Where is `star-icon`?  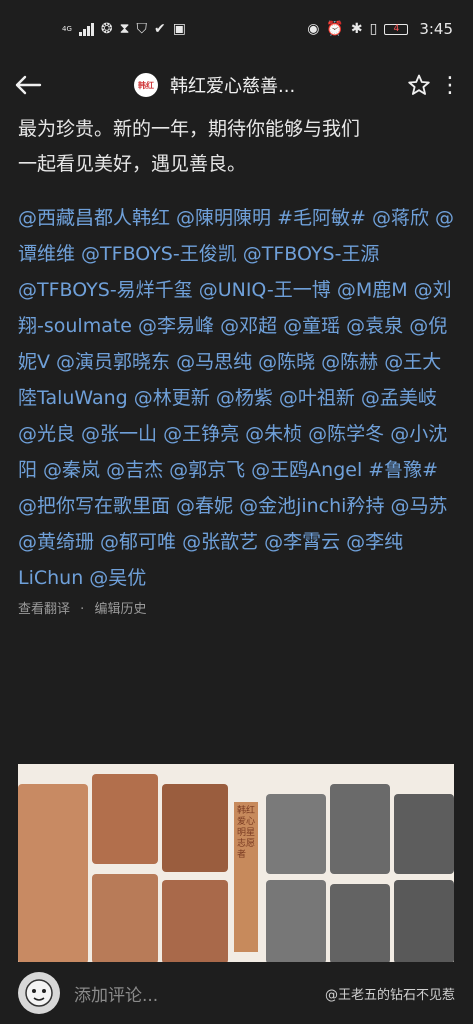
star-icon is located at coordinates (419, 84).